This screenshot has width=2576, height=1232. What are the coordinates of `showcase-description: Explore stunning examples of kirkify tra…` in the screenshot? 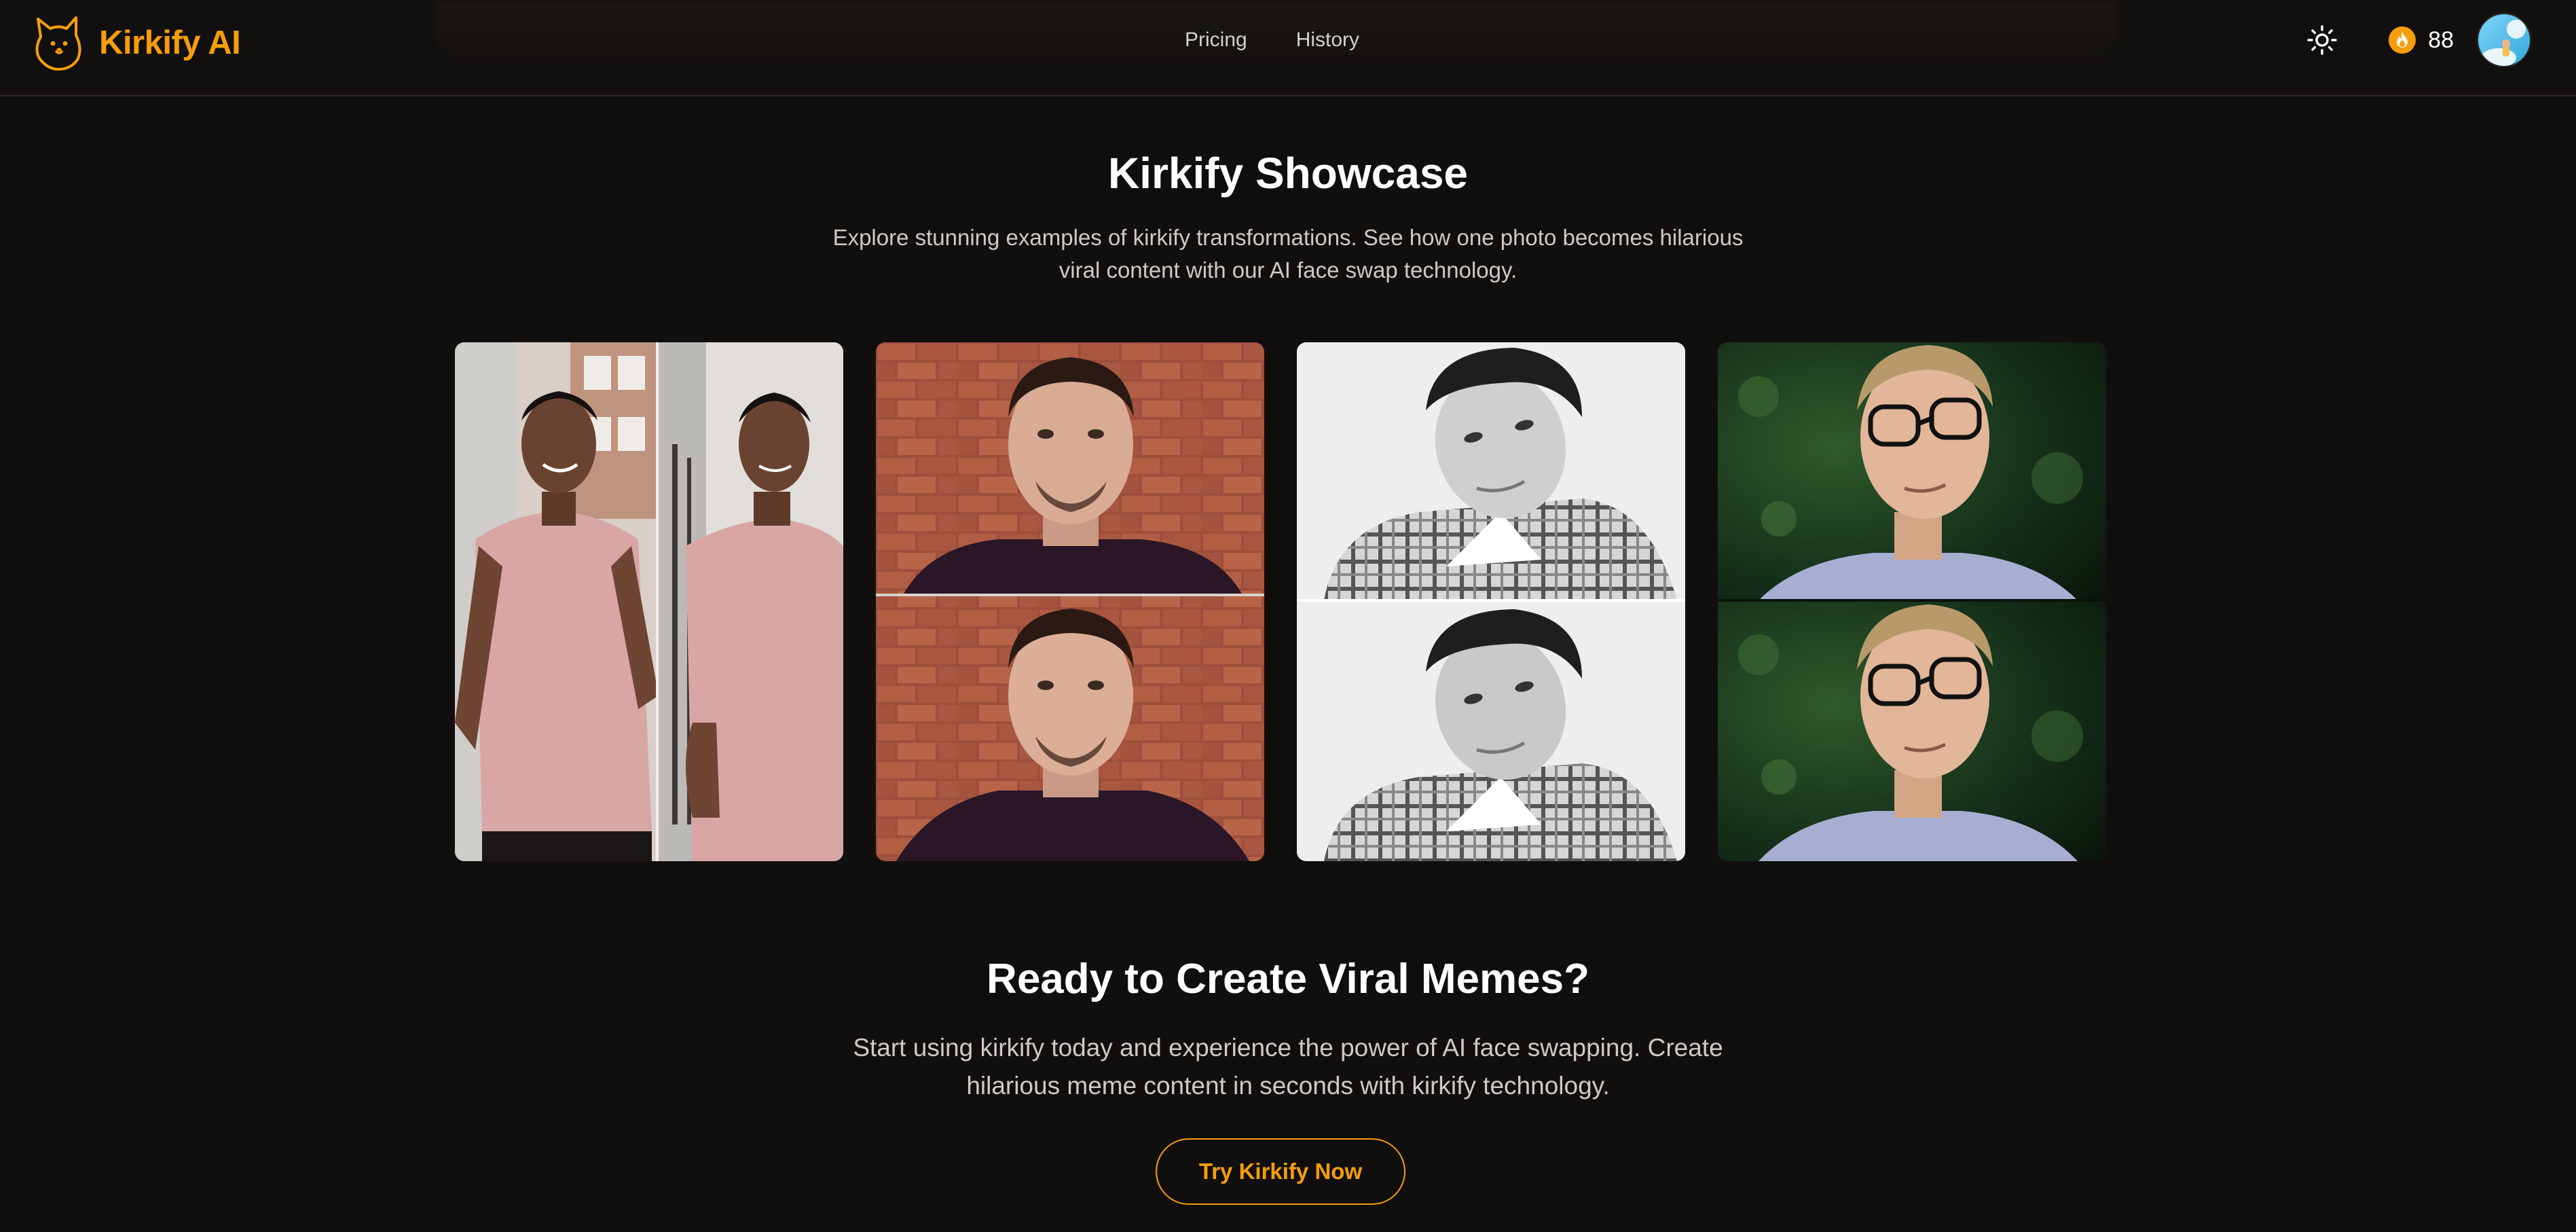 It's located at (1288, 254).